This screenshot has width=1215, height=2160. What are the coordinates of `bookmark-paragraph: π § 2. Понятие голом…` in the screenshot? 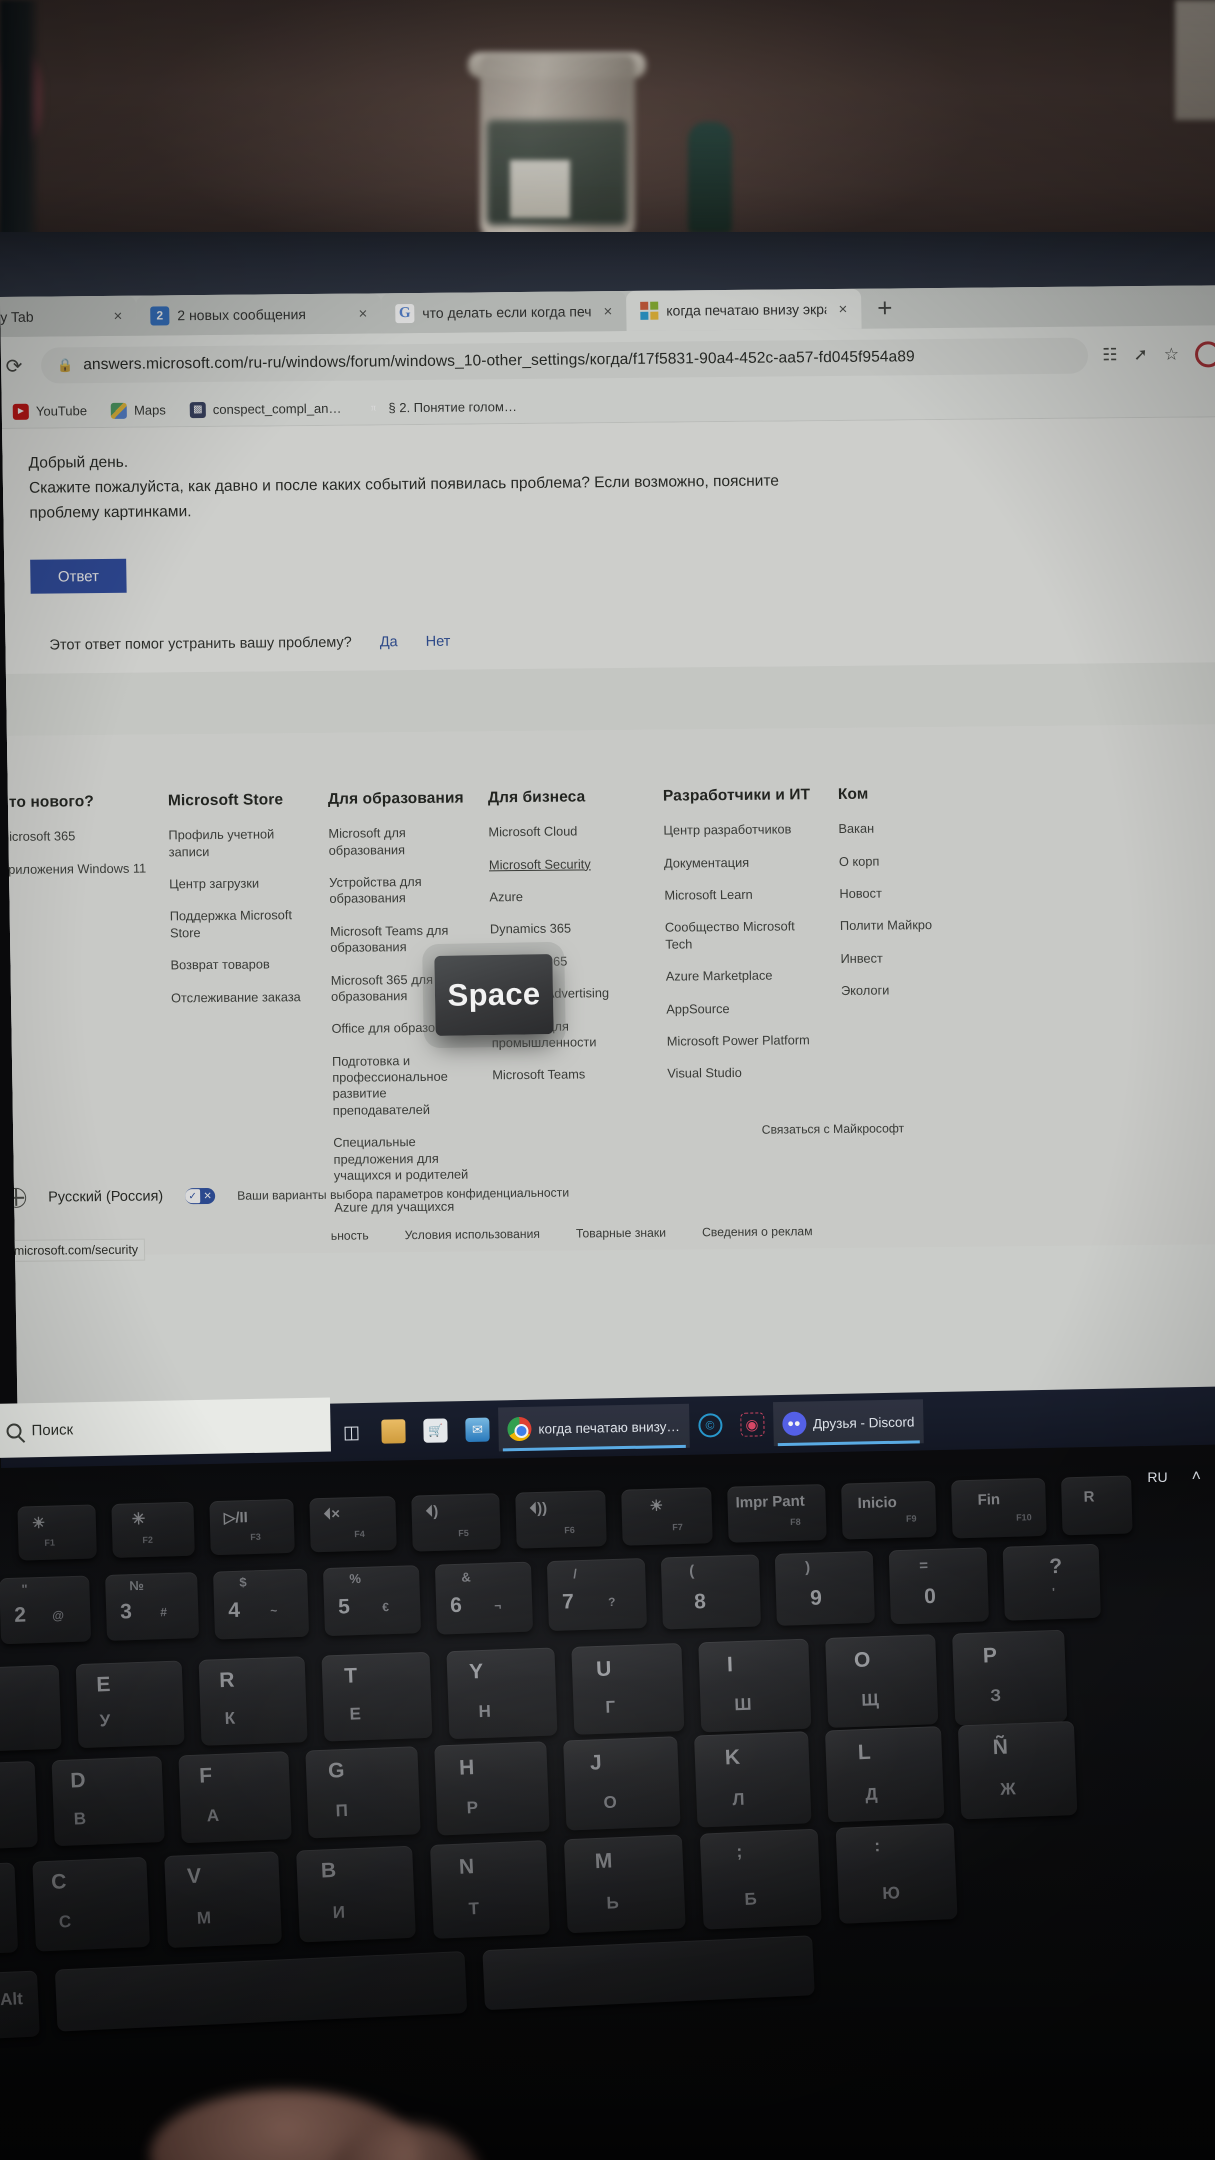 It's located at (441, 407).